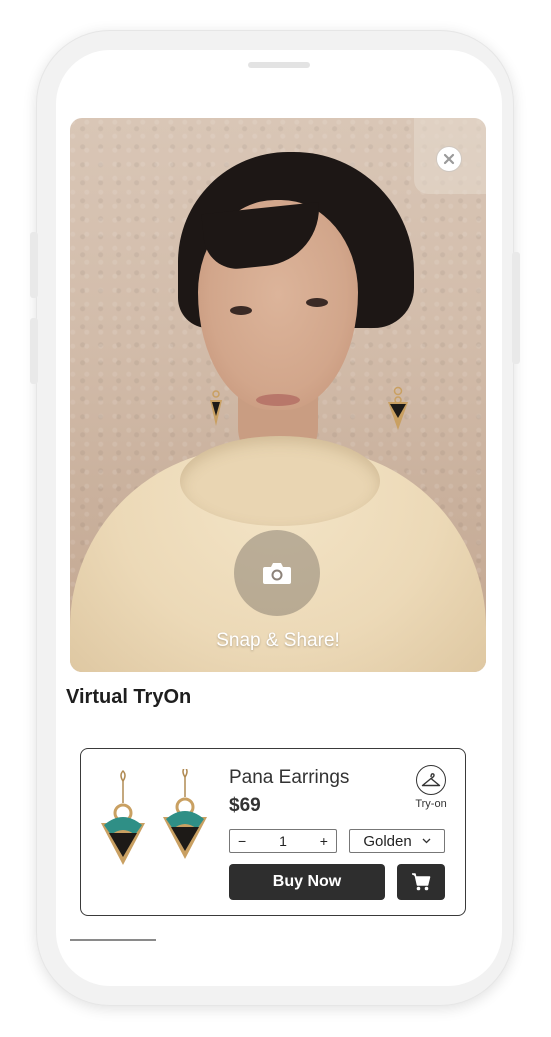 Image resolution: width=551 pixels, height=1037 pixels. Describe the element at coordinates (279, 65) in the screenshot. I see `phone-speaker` at that location.